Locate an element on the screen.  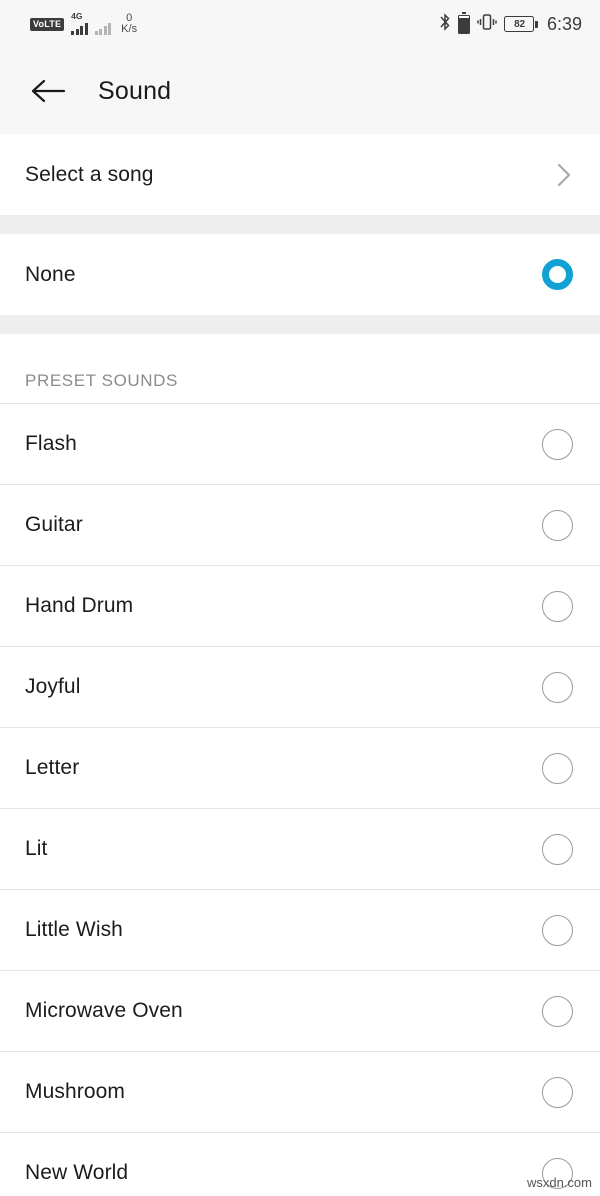
network-speed-indicator: 0 K/s is located at coordinates (129, 24).